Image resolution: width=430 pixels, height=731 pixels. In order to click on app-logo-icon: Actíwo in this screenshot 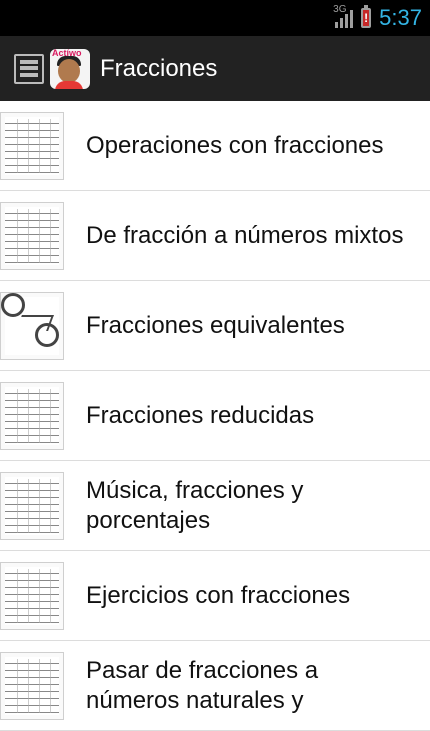, I will do `click(70, 68)`.